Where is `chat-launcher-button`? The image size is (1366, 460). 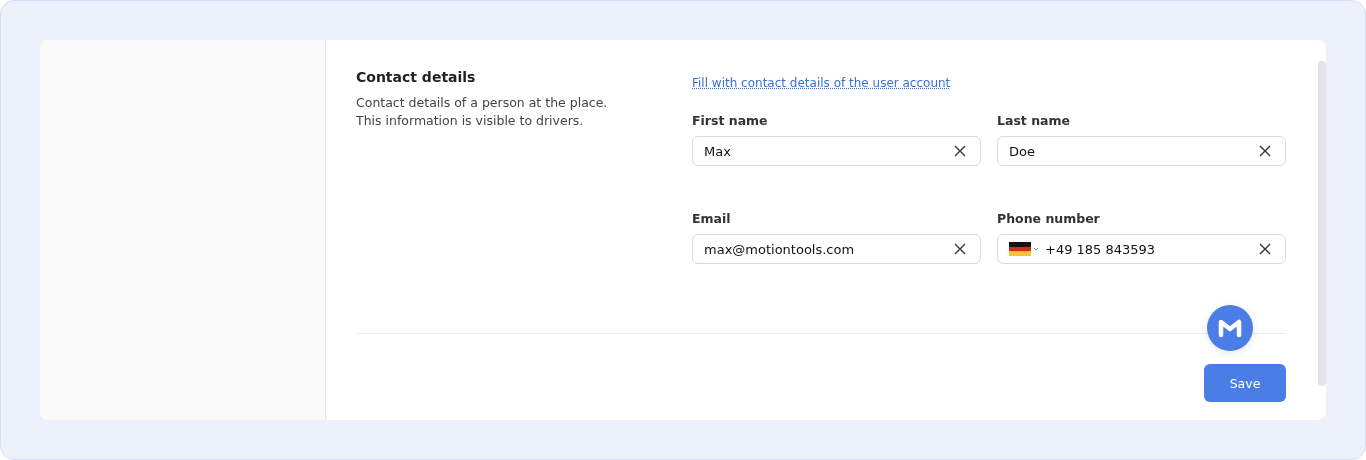 chat-launcher-button is located at coordinates (1230, 328).